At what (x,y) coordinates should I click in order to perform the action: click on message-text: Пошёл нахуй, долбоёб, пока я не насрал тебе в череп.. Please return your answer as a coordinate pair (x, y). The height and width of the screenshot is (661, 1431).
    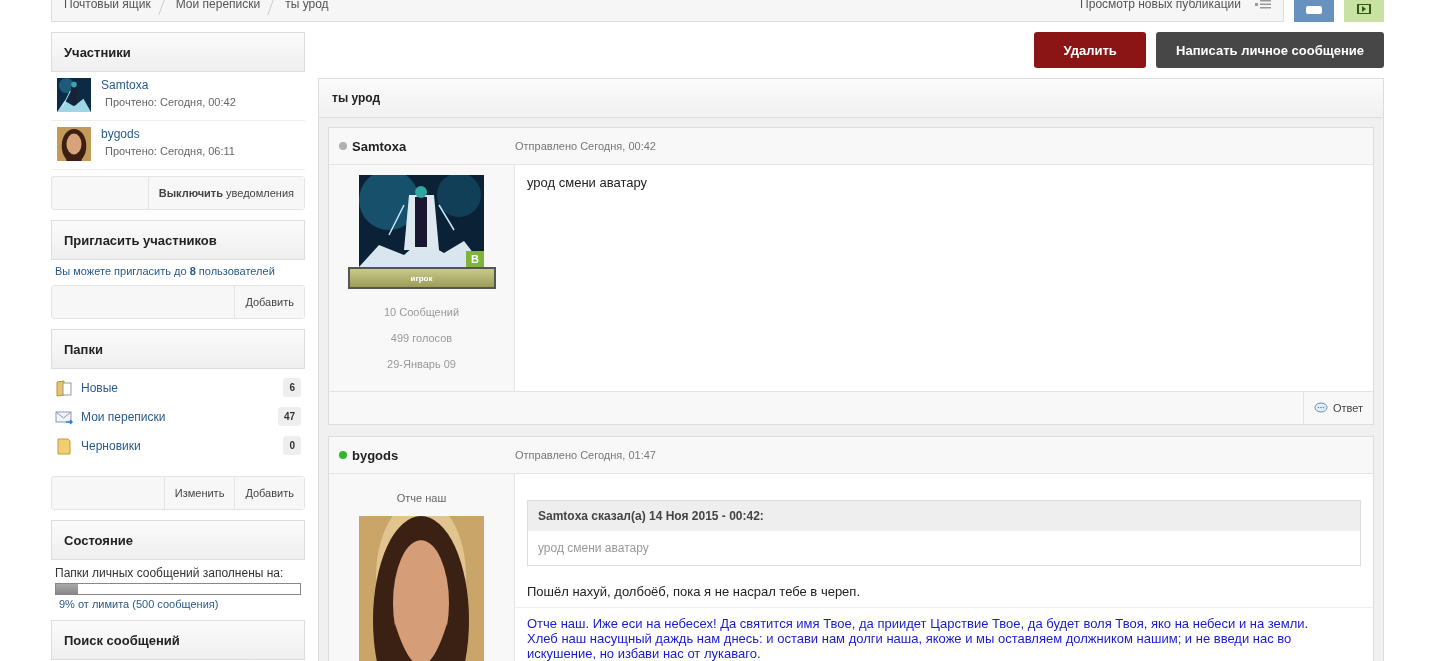
    Looking at the image, I should click on (694, 591).